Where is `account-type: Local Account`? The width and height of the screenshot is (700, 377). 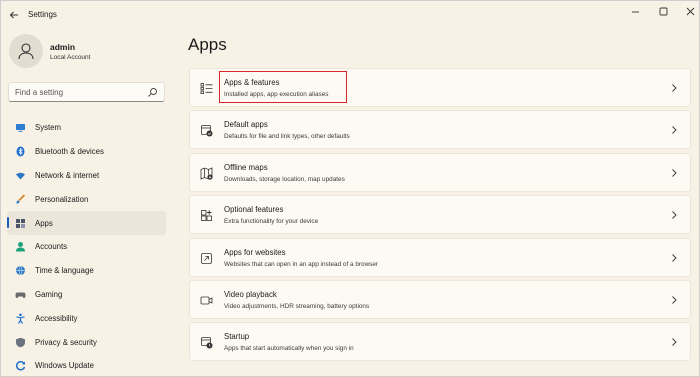 account-type: Local Account is located at coordinates (70, 57).